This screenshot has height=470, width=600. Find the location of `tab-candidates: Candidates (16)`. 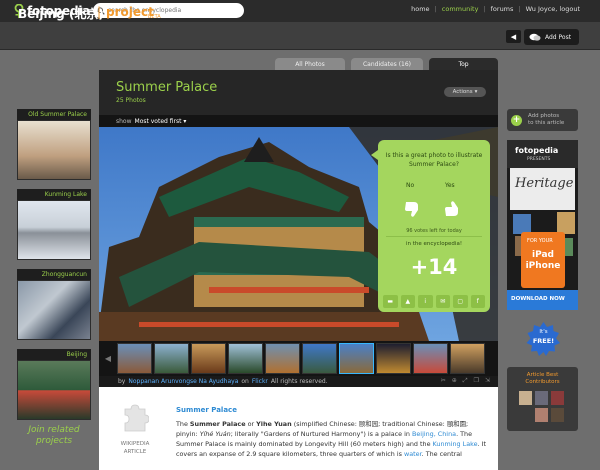

tab-candidates: Candidates (16) is located at coordinates (387, 64).